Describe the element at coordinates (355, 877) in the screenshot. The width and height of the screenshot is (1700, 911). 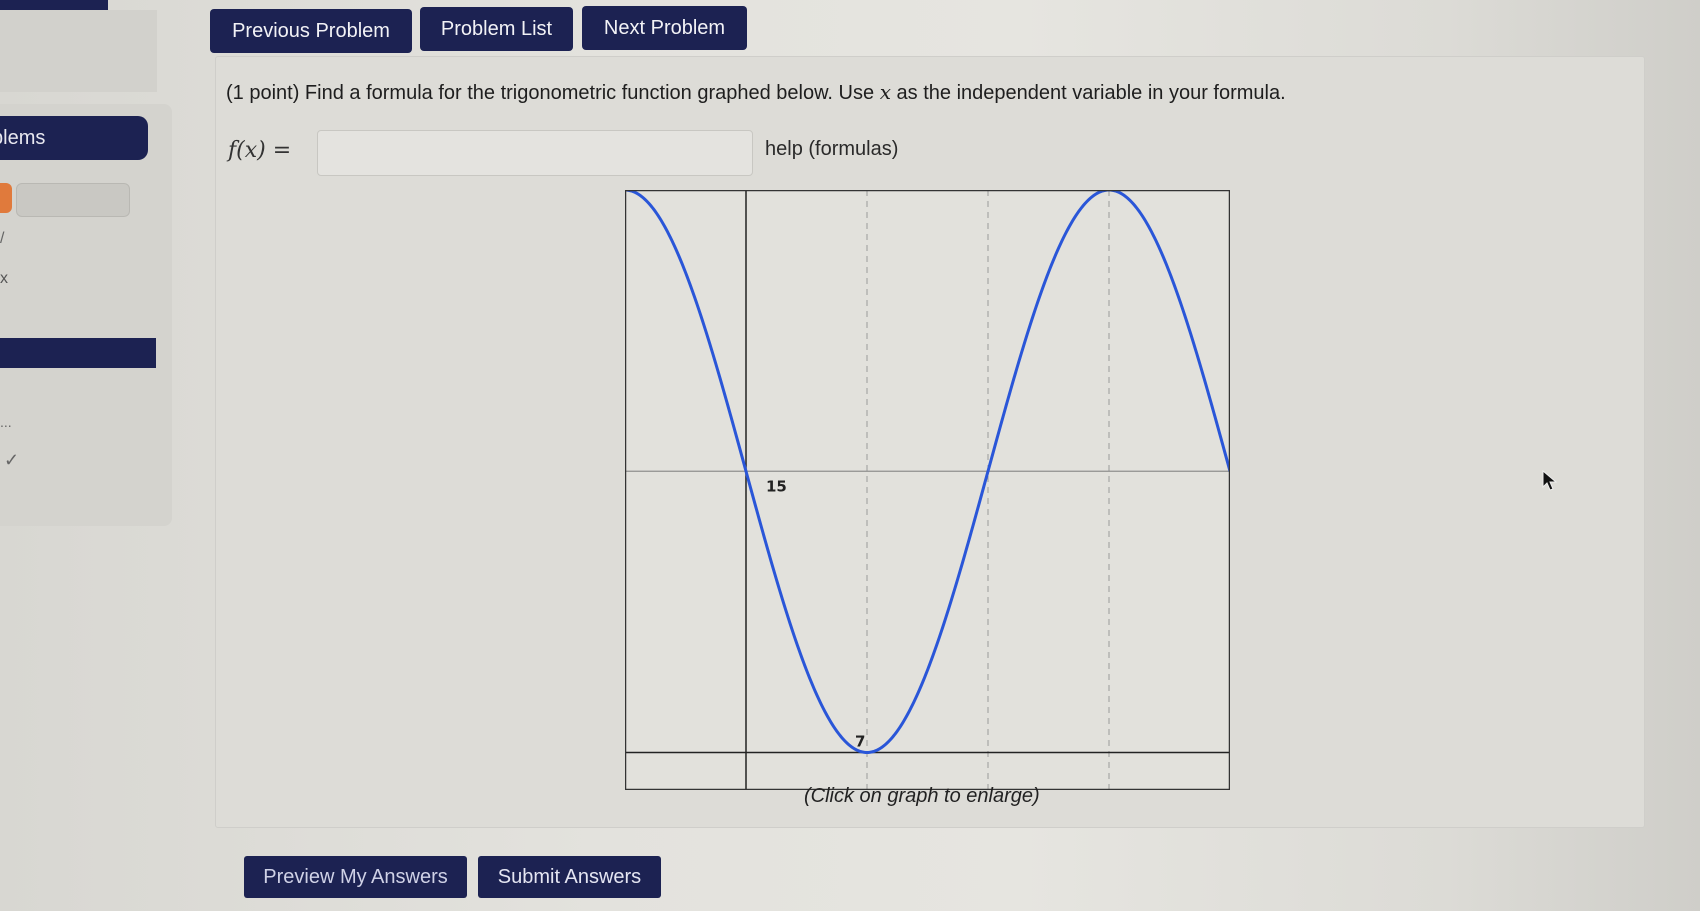
I see `preview-answers-button: Preview My Answers` at that location.